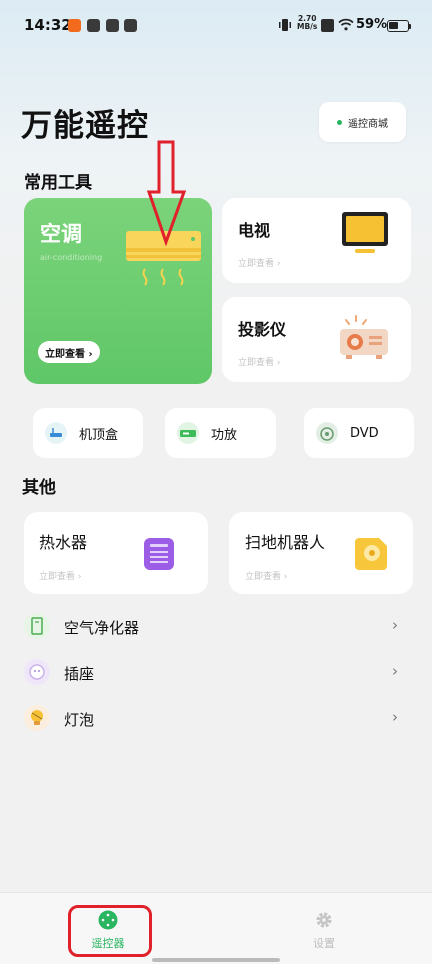  Describe the element at coordinates (58, 183) in the screenshot. I see `section-title-common-tools: 常用工具` at that location.